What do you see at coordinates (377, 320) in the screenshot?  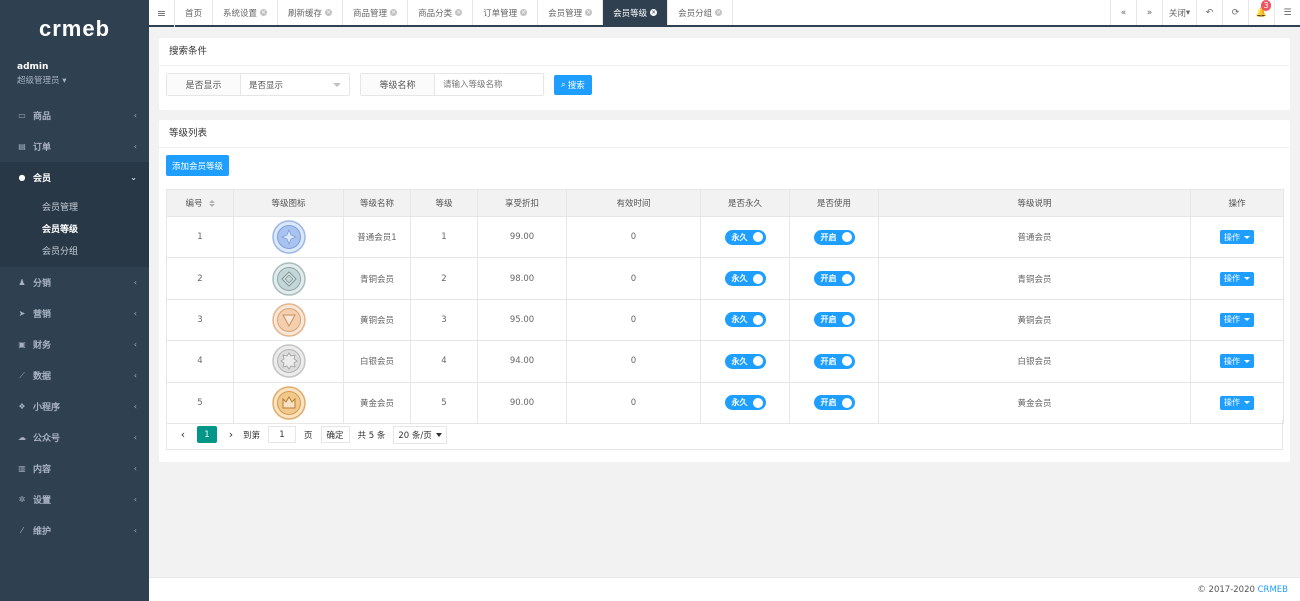 I see `cell-name: 黄铜会员` at bounding box center [377, 320].